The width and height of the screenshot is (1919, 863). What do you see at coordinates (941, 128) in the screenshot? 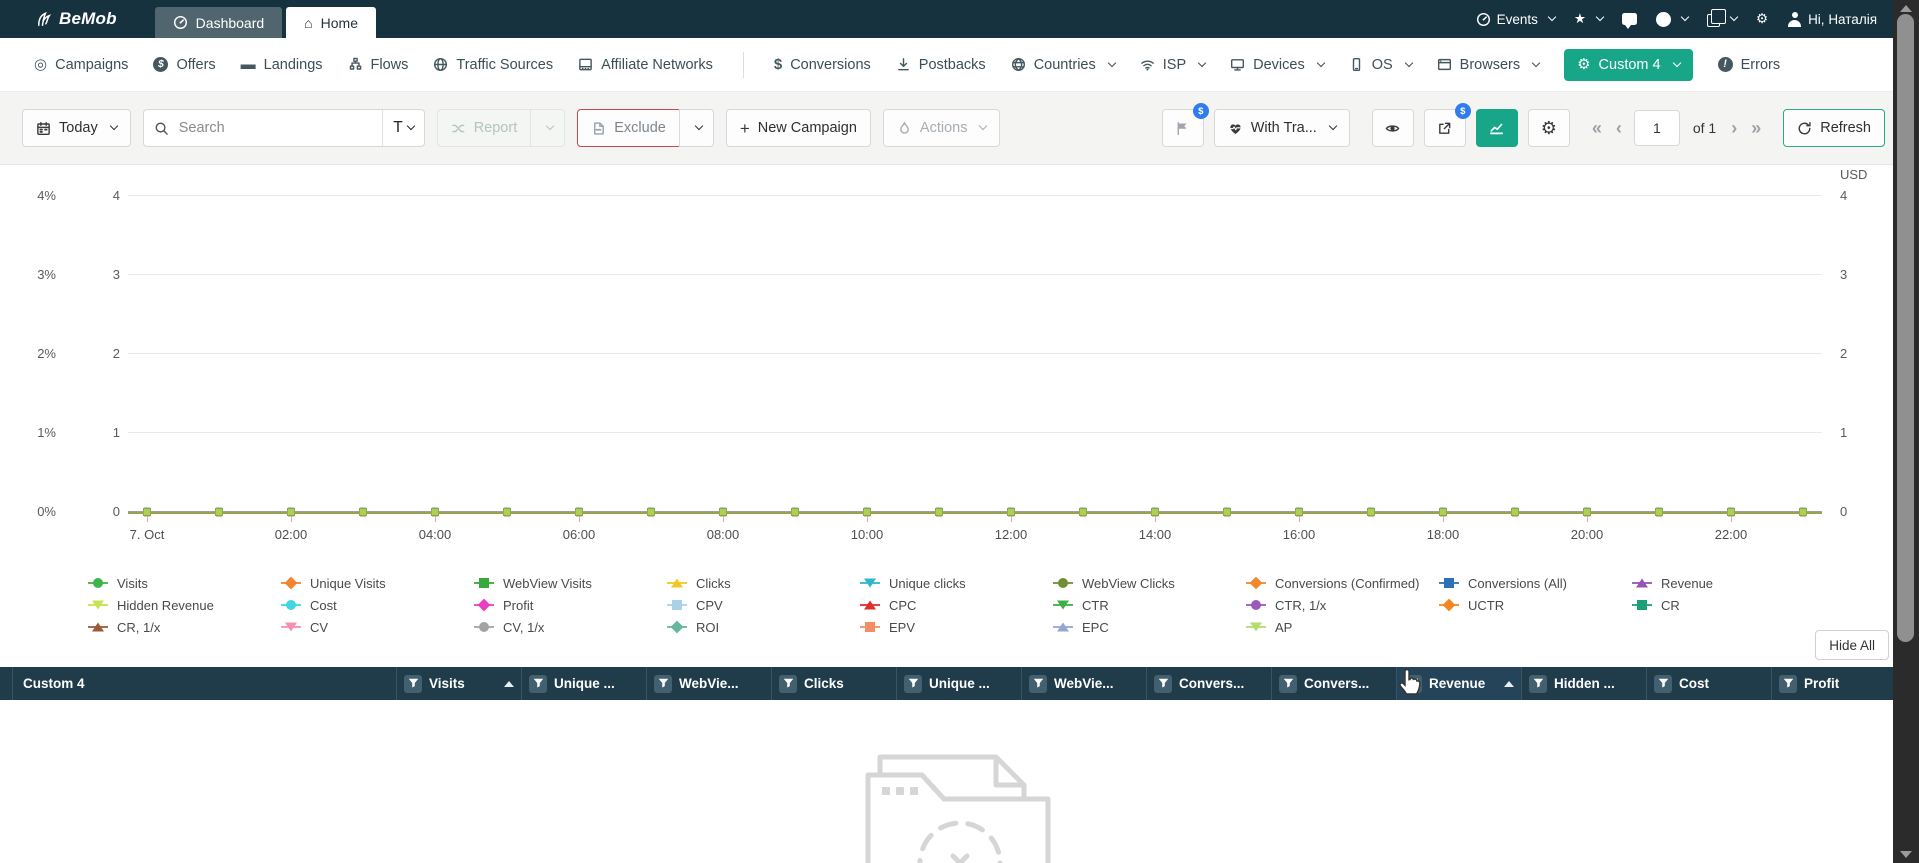
I see `actions-button: Actions` at bounding box center [941, 128].